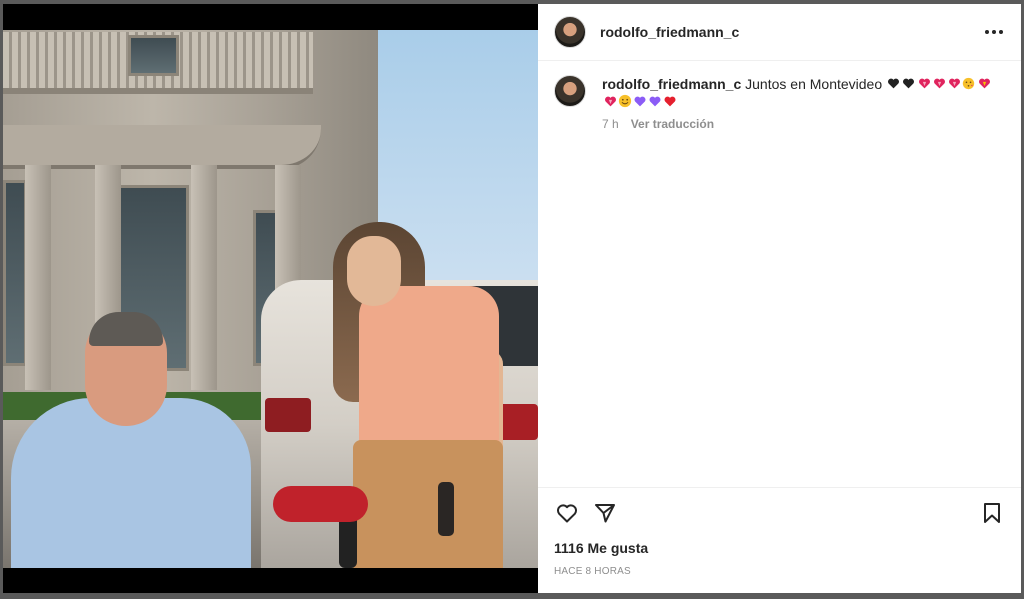  What do you see at coordinates (797, 124) in the screenshot?
I see `caption-meta: 7 h Ver traducción` at bounding box center [797, 124].